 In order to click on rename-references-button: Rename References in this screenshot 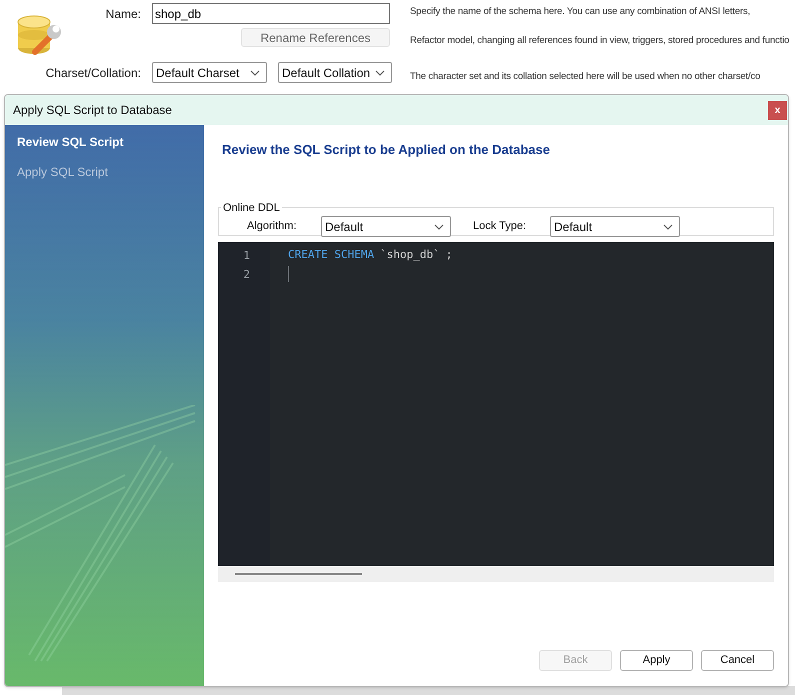, I will do `click(315, 37)`.